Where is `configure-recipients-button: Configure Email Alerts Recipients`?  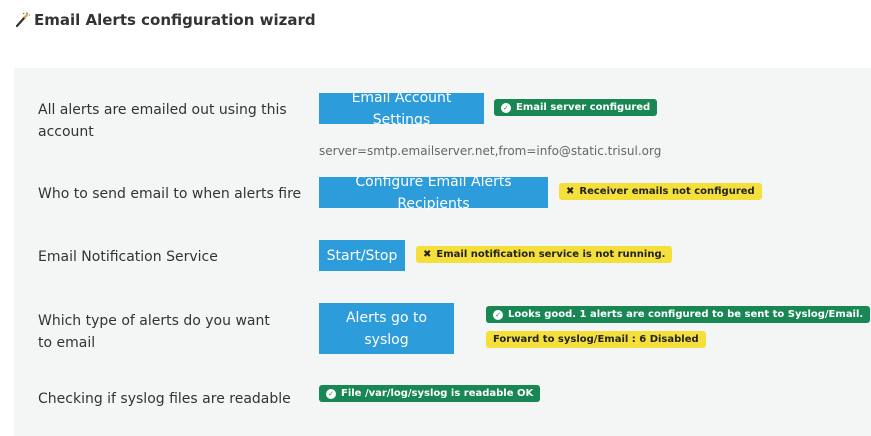 configure-recipients-button: Configure Email Alerts Recipients is located at coordinates (433, 193).